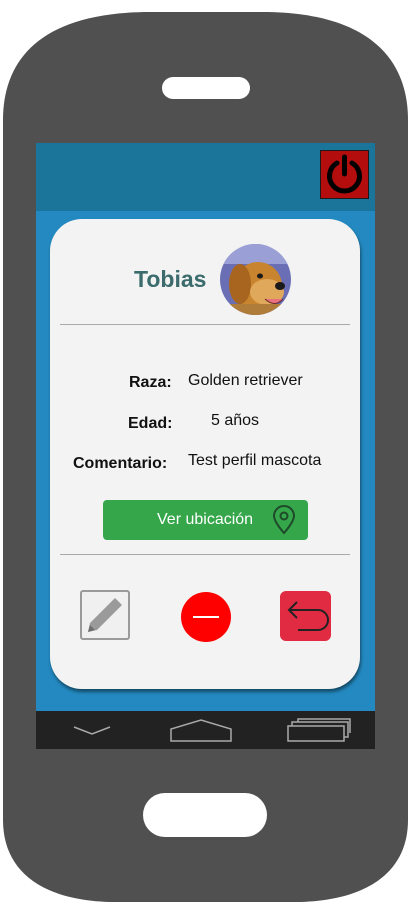 The width and height of the screenshot is (411, 911). I want to click on age-value: 5 años, so click(235, 420).